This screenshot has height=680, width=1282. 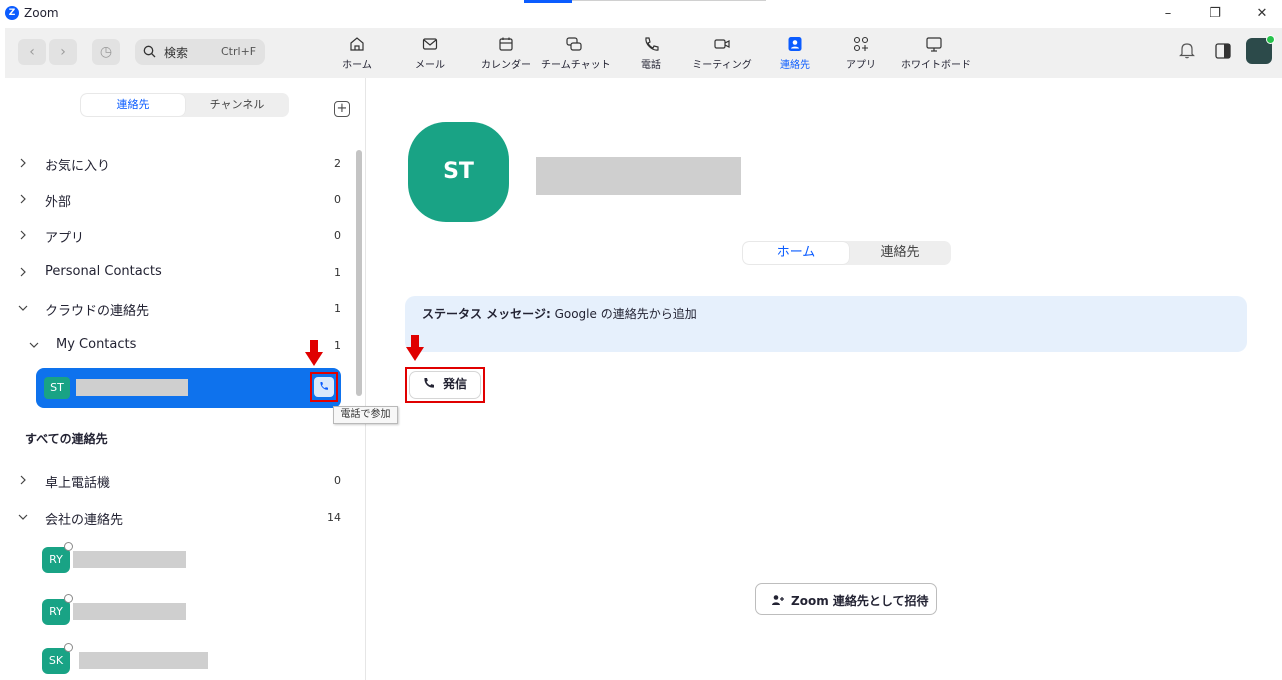 What do you see at coordinates (65, 238) in the screenshot?
I see `group-label: アプリ` at bounding box center [65, 238].